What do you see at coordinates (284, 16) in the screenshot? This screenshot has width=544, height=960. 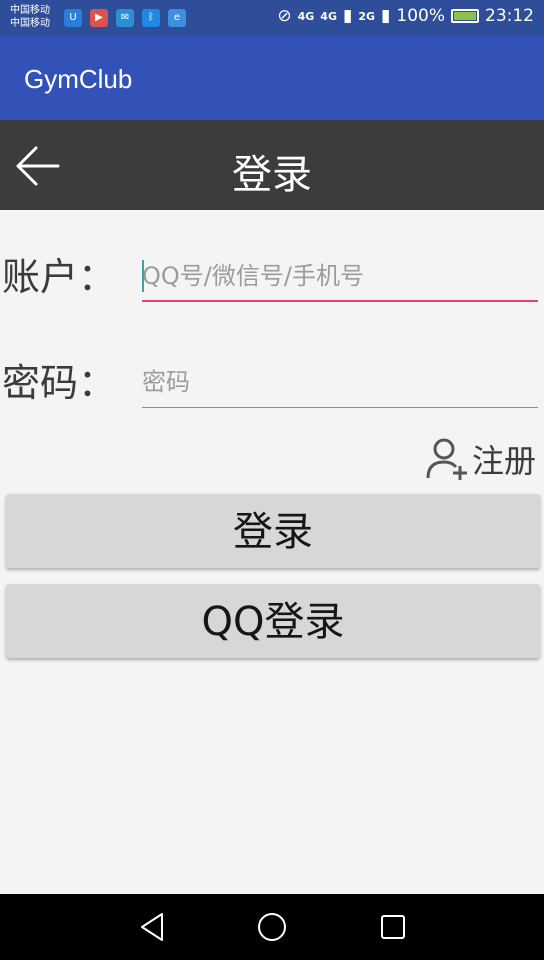 I see `mute-icon: ⊘` at bounding box center [284, 16].